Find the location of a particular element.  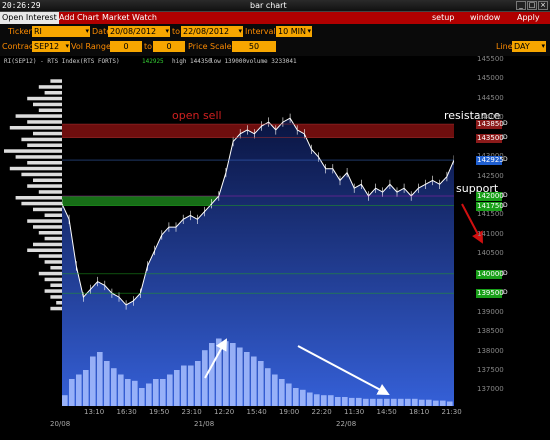

time-tick: 11:30 is located at coordinates (354, 412).